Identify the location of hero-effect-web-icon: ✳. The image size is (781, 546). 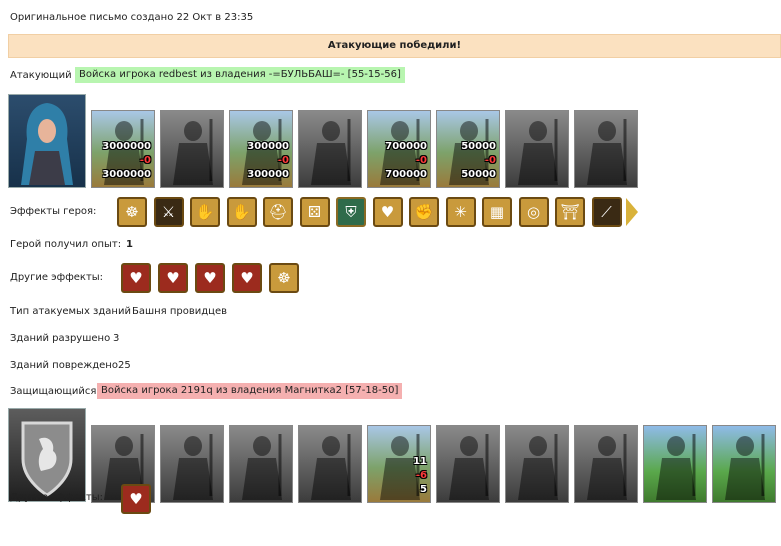
(460, 212).